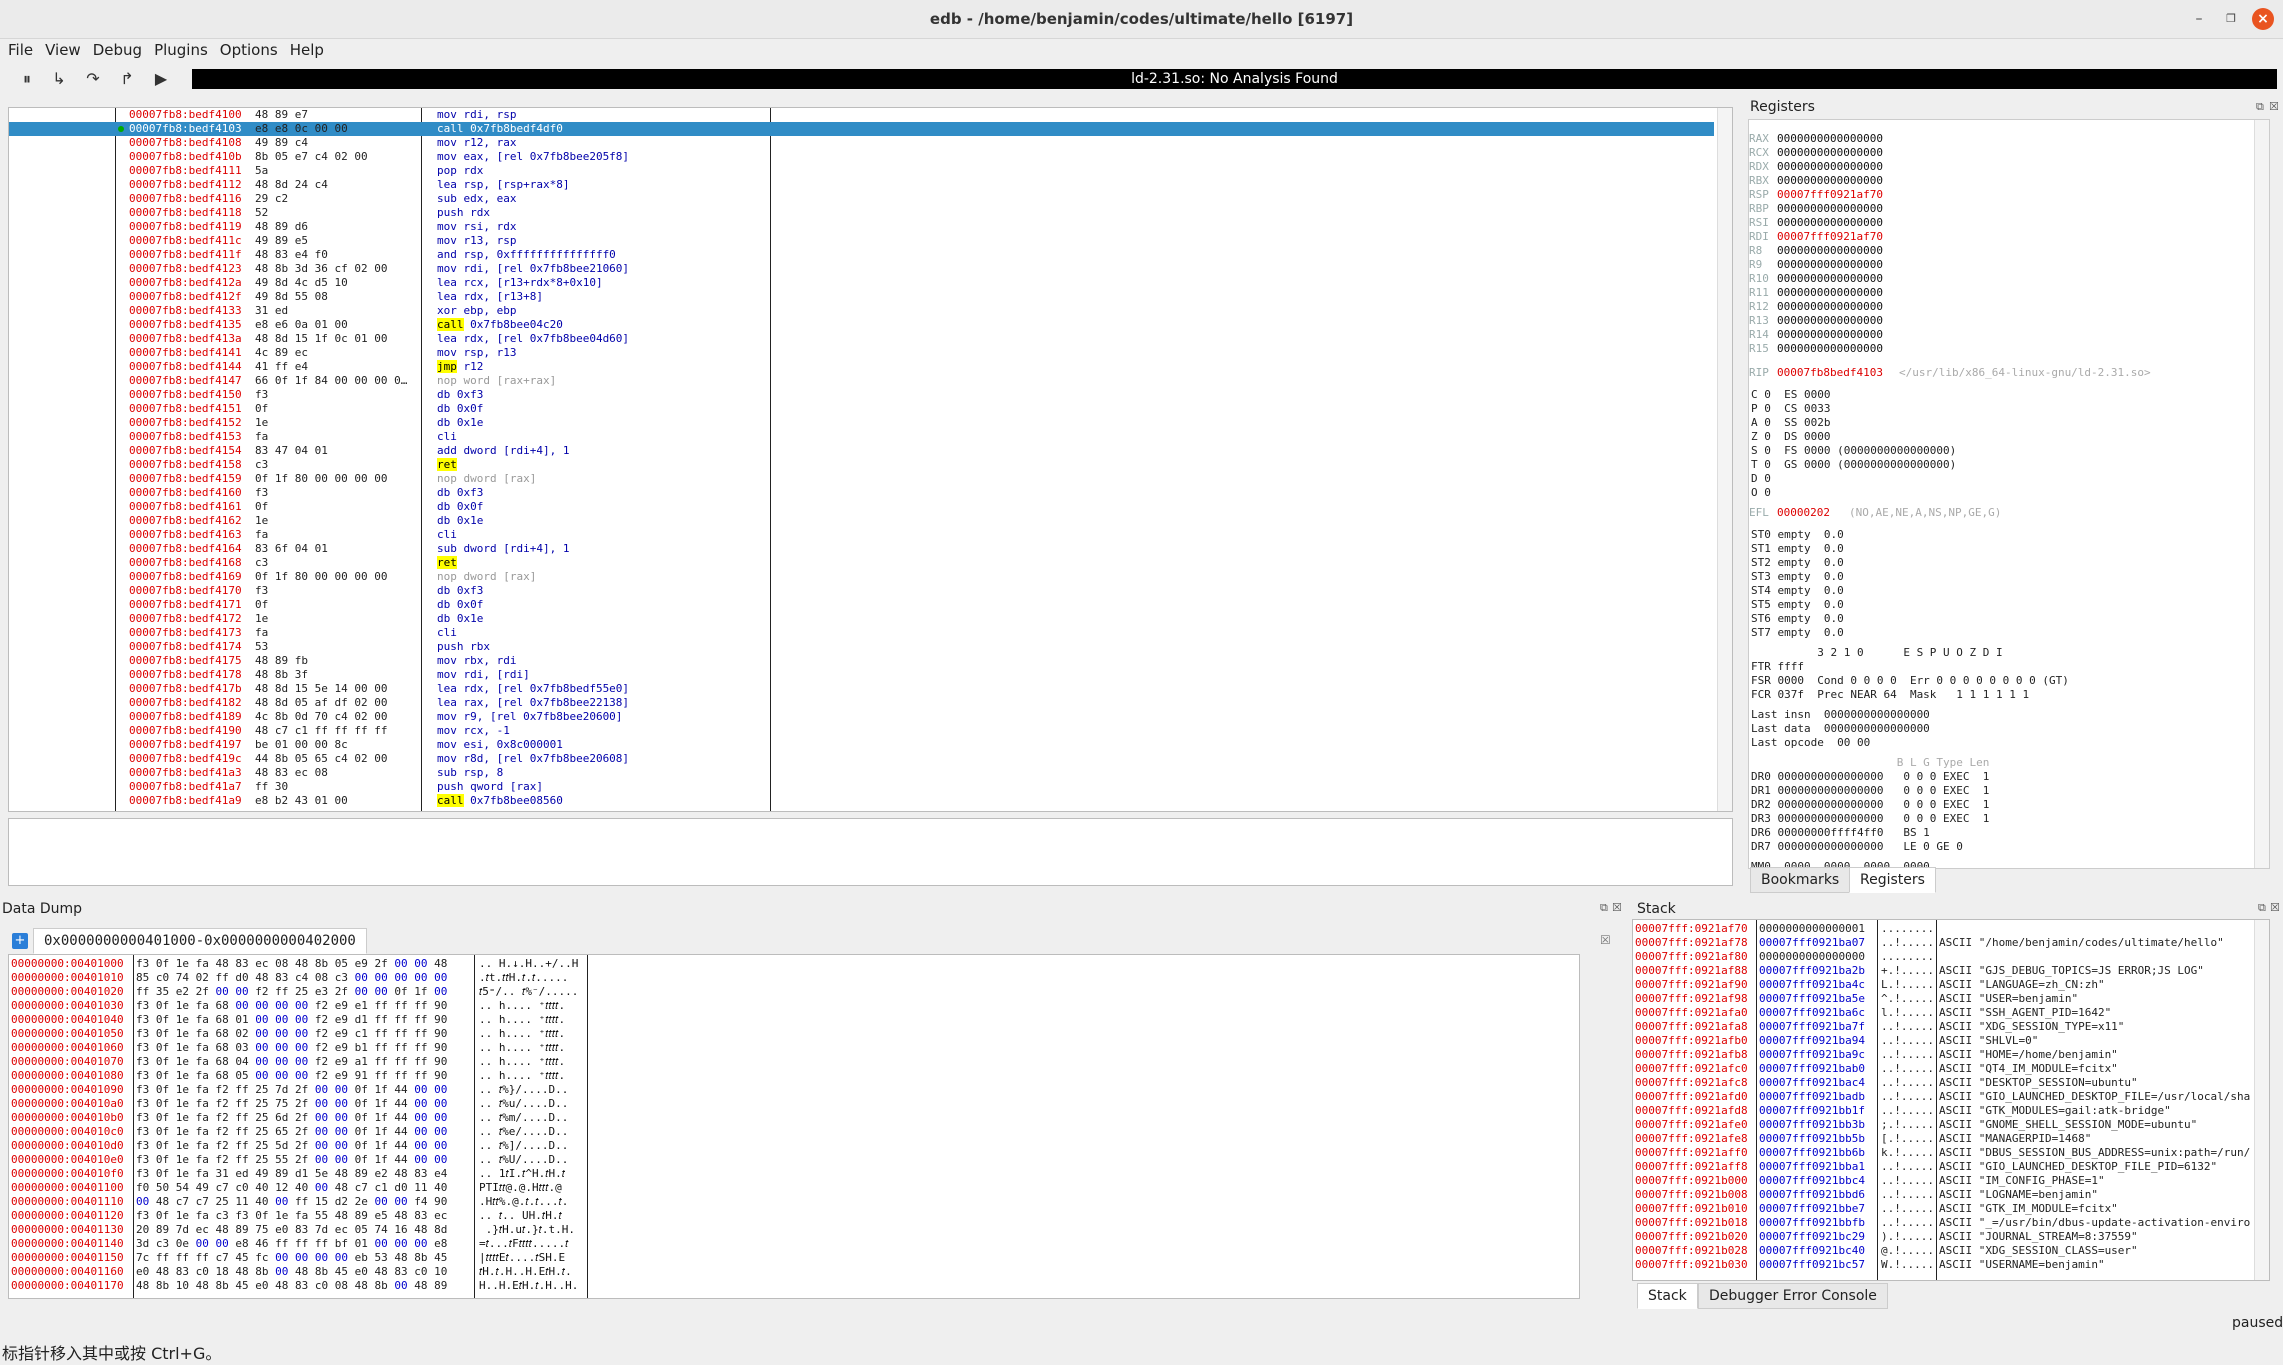 Image resolution: width=2283 pixels, height=1365 pixels. Describe the element at coordinates (185, 366) in the screenshot. I see `disasm-address: 00007fb8:bedf4144` at that location.